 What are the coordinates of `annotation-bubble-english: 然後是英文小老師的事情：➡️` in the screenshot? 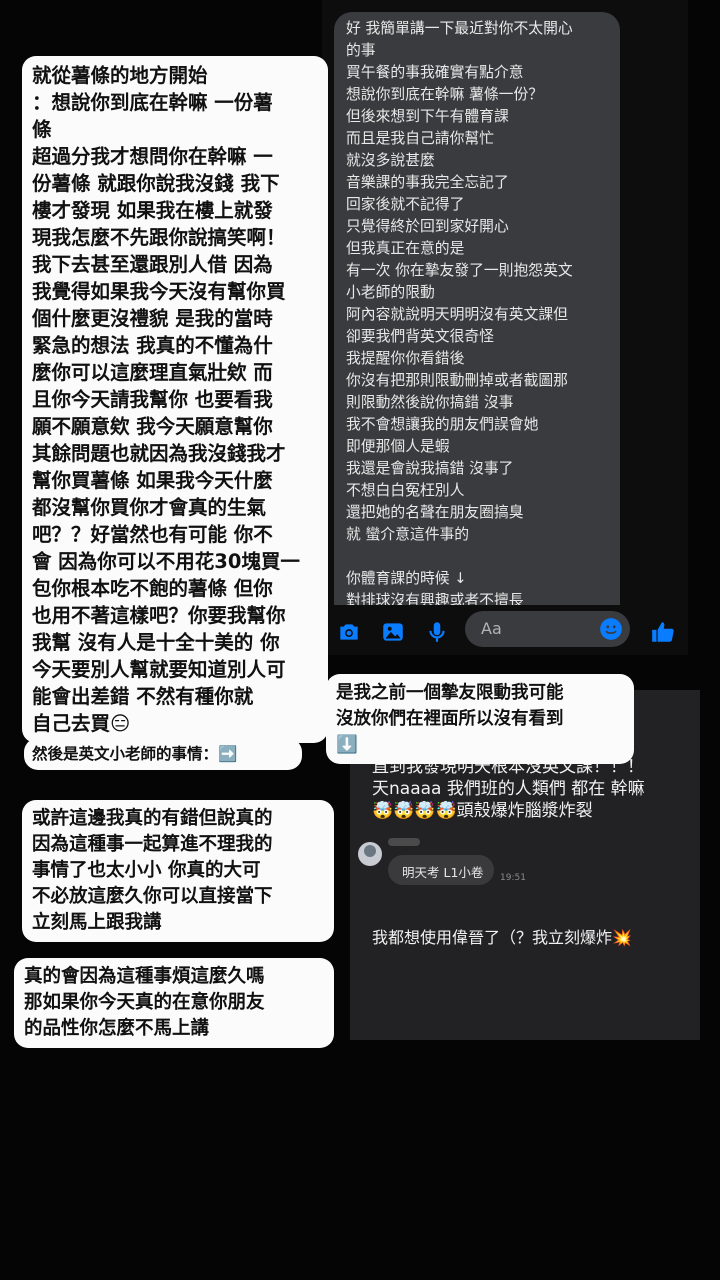 It's located at (163, 754).